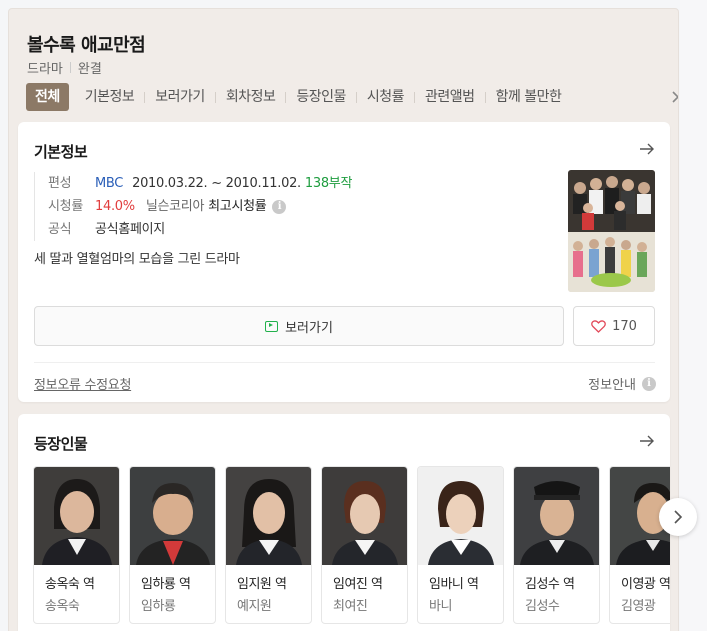 This screenshot has height=631, width=707. What do you see at coordinates (45, 69) in the screenshot?
I see `genre-label: 드라마` at bounding box center [45, 69].